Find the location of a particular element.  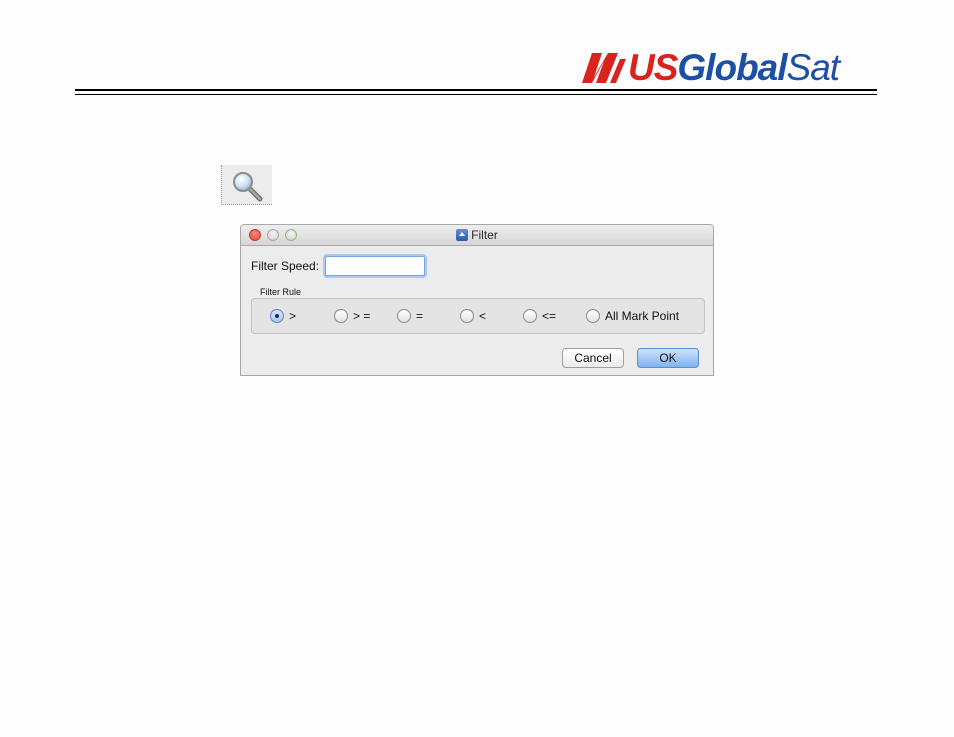

filter-rule-group: > > = = < <= All Mark Point is located at coordinates (478, 316).